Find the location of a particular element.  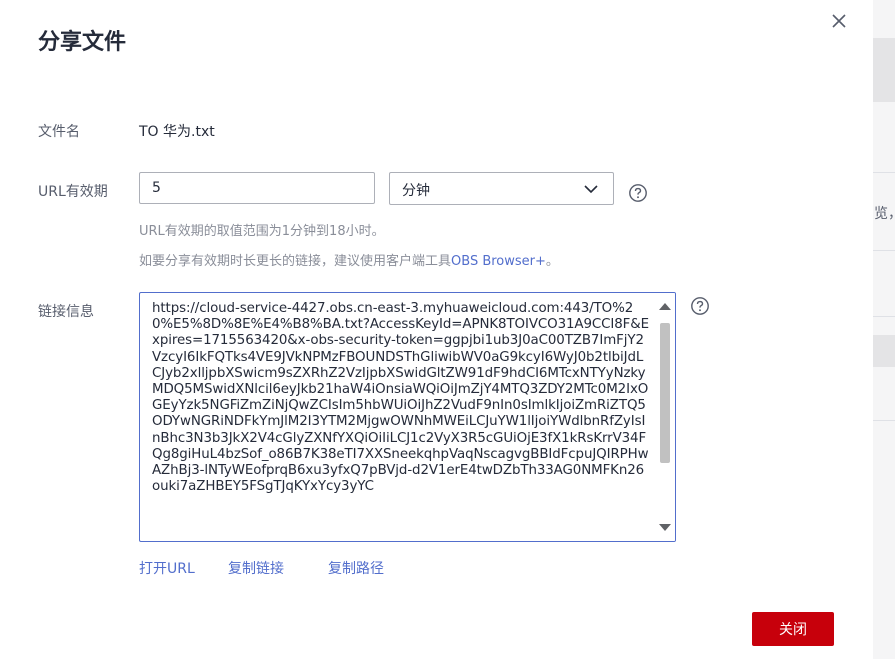

copy-path-button: 复制路径 is located at coordinates (356, 568).